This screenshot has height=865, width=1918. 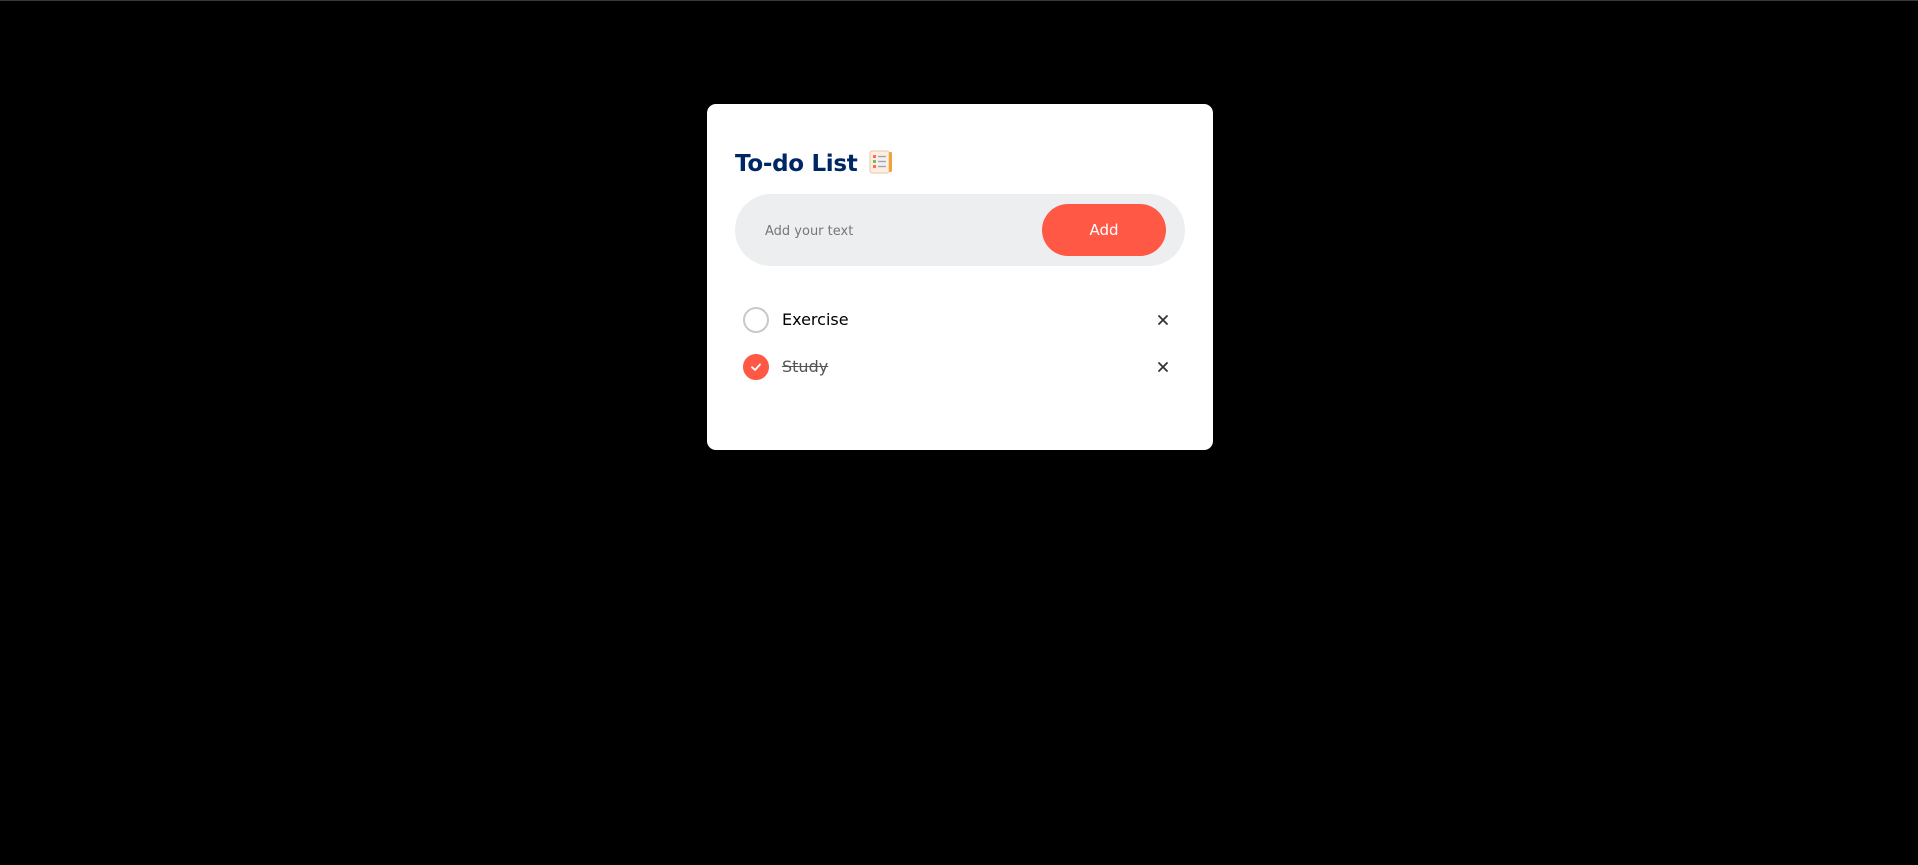 I want to click on todo-item-text: Study, so click(x=805, y=366).